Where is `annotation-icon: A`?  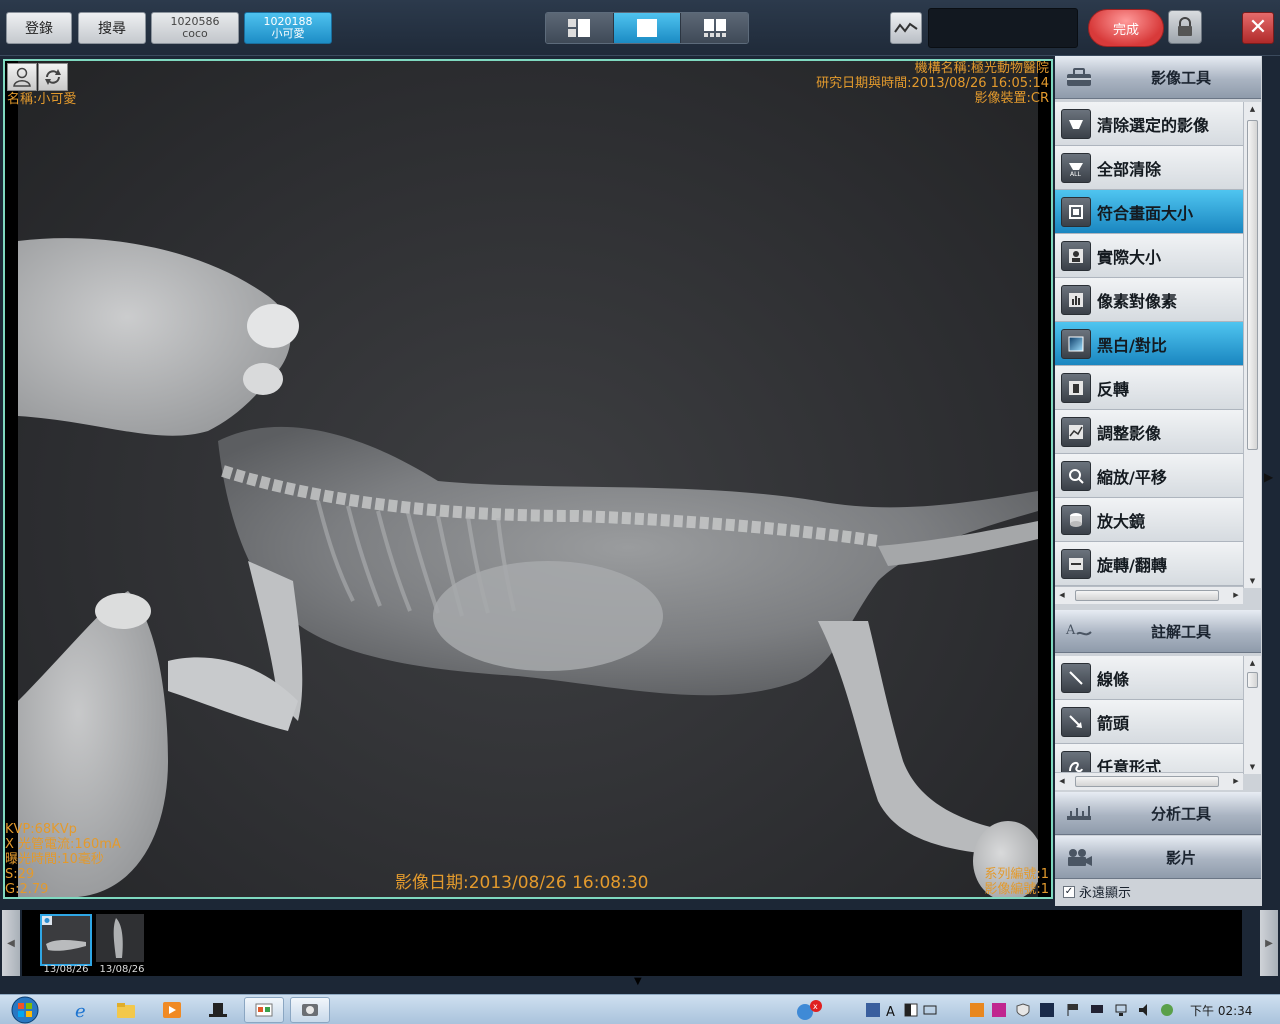
annotation-icon: A is located at coordinates (1078, 630).